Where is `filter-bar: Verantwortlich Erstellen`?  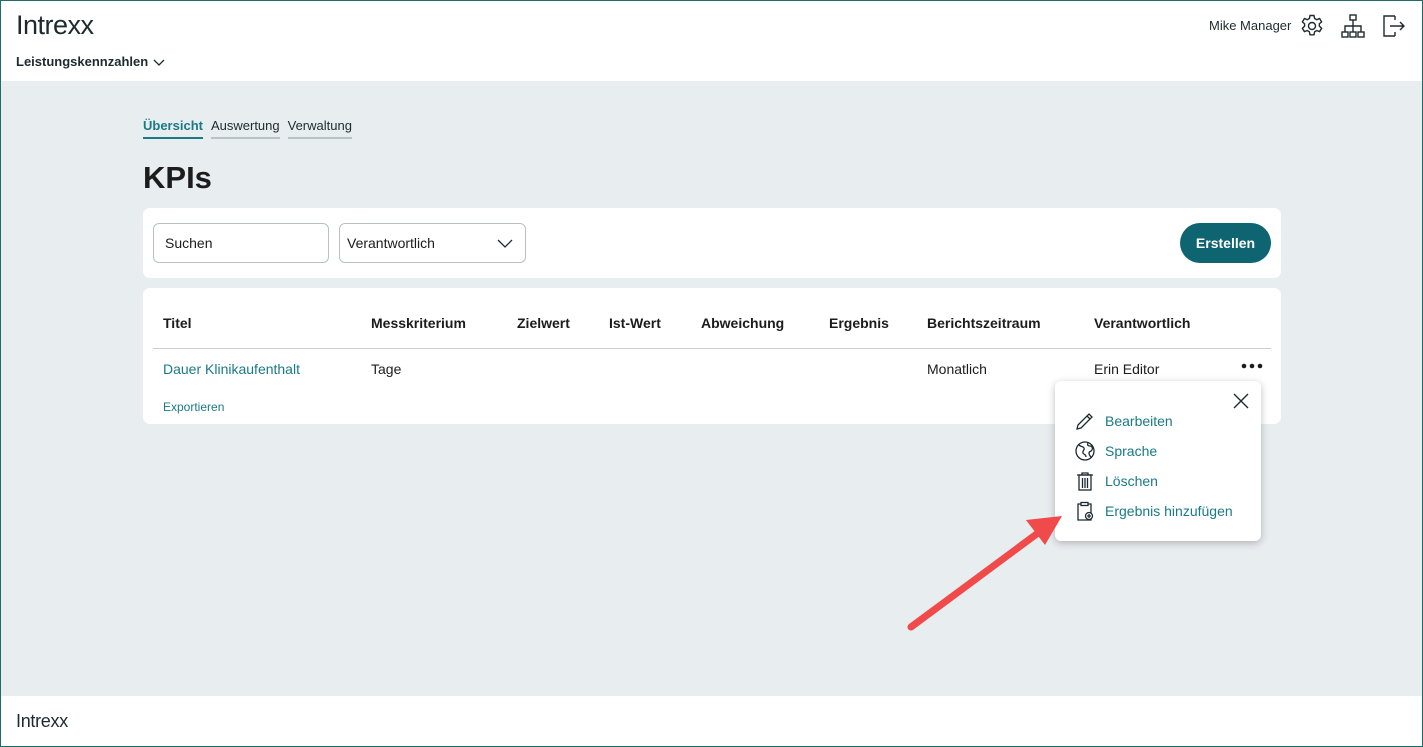 filter-bar: Verantwortlich Erstellen is located at coordinates (712, 243).